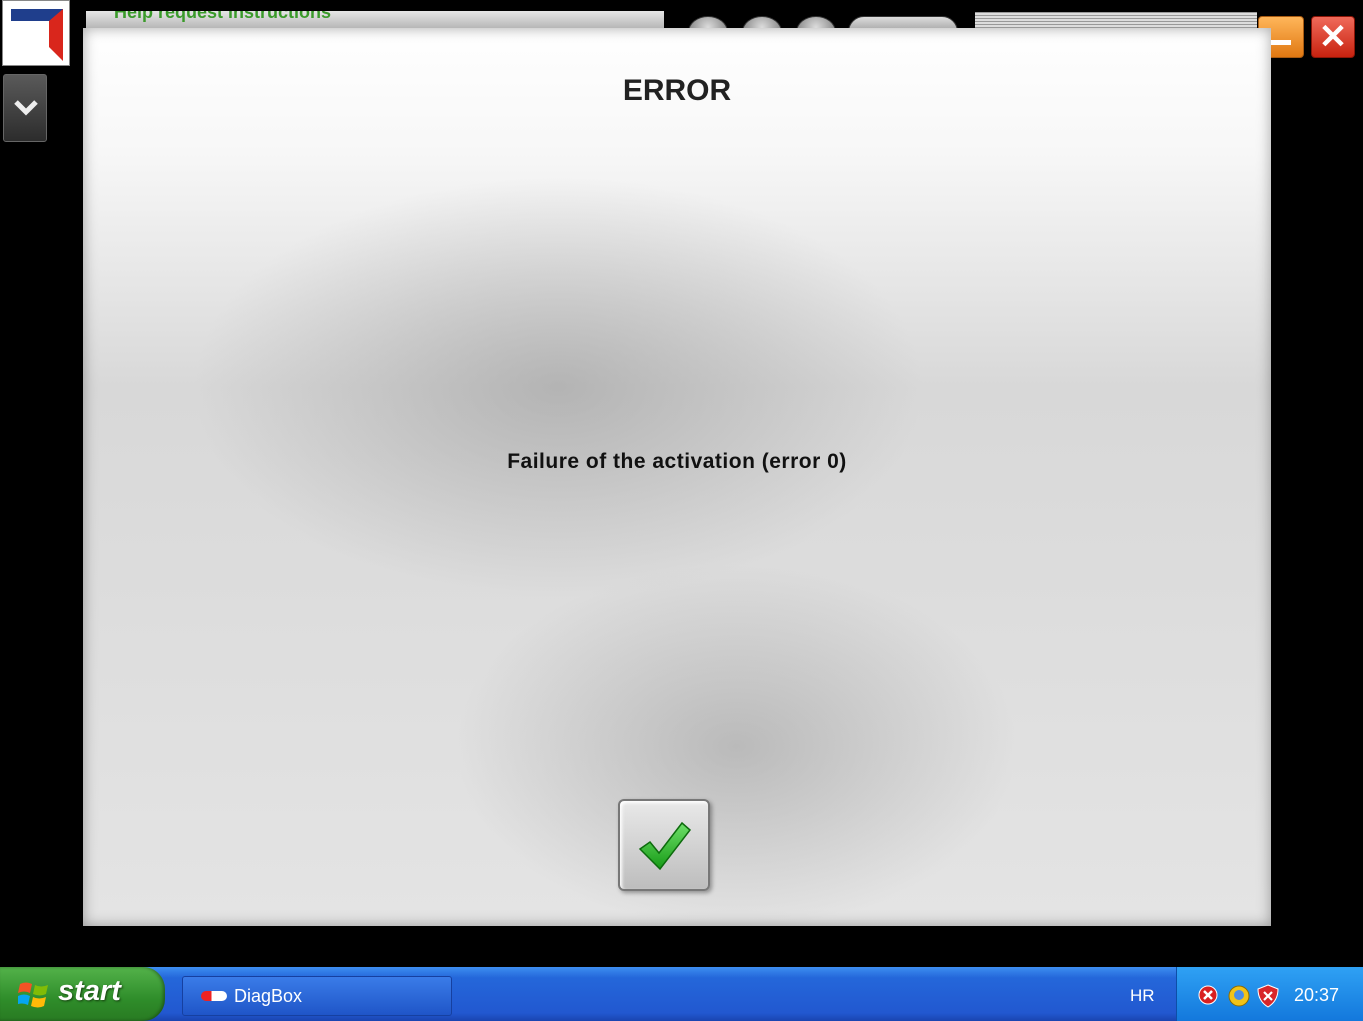 The width and height of the screenshot is (1363, 1021). I want to click on checkmark-icon, so click(665, 846).